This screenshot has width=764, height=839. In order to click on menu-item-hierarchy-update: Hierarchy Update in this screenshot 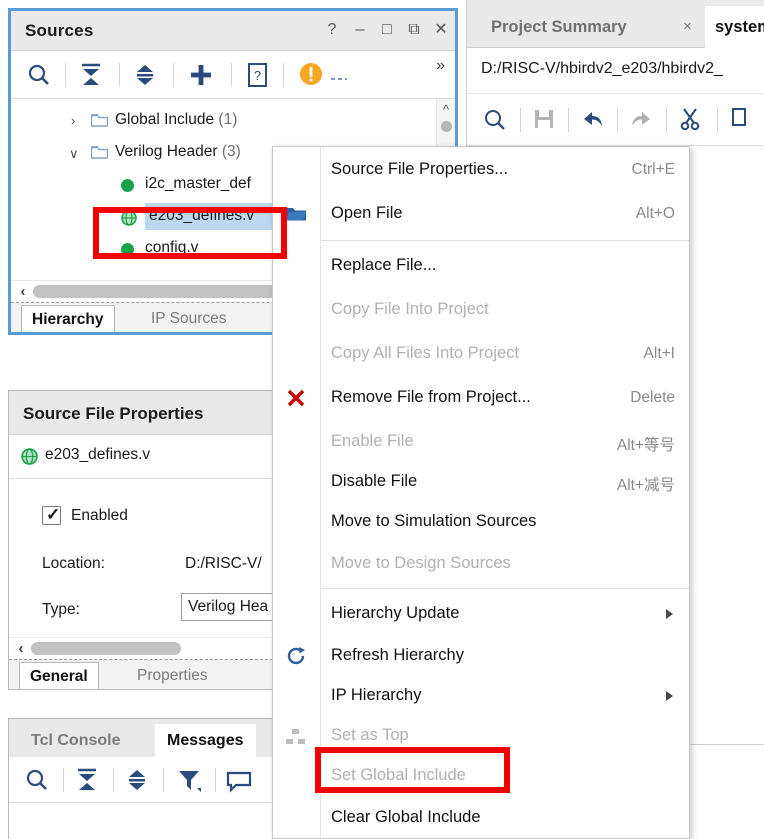, I will do `click(481, 615)`.